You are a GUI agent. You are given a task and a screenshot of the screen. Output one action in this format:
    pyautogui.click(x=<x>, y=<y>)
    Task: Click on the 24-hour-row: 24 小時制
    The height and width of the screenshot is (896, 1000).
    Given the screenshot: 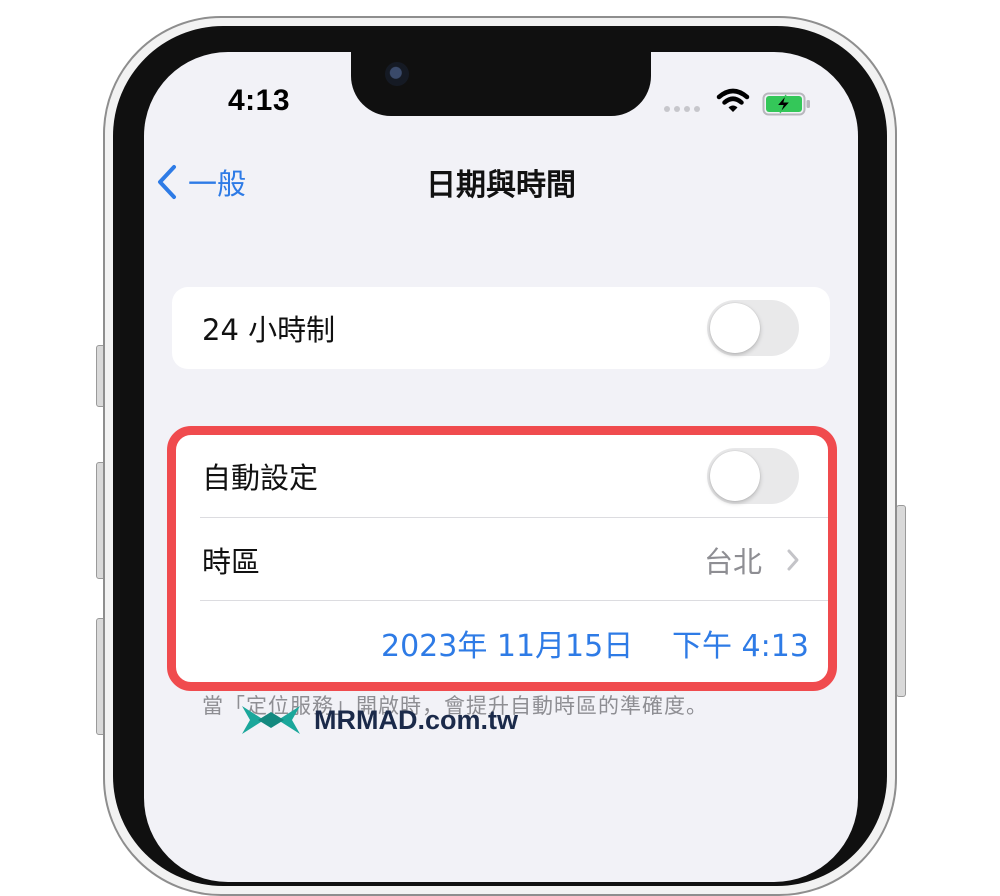 What is the action you would take?
    pyautogui.click(x=501, y=328)
    